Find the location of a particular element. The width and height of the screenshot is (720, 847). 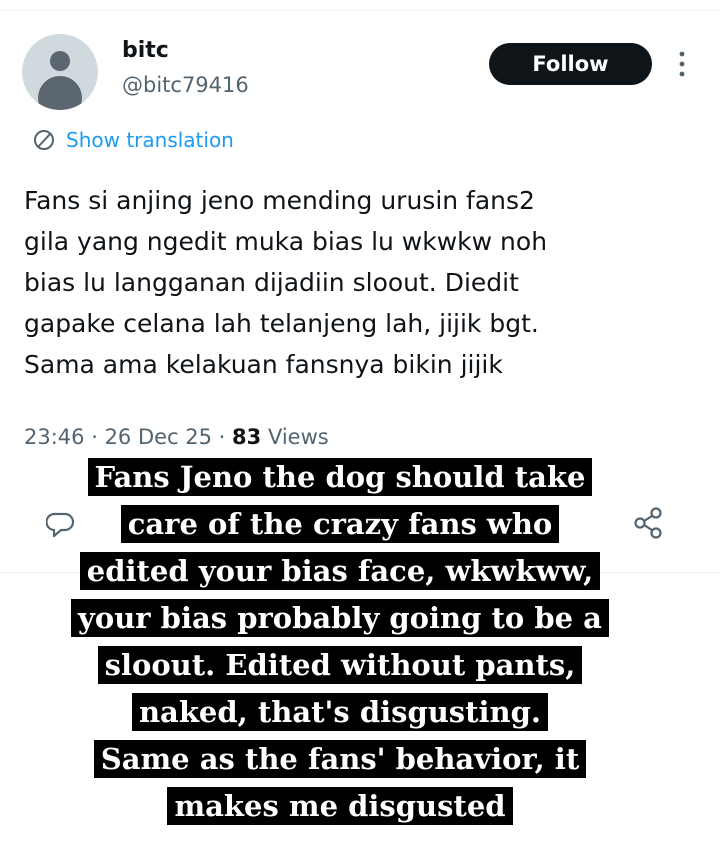

more-vertical-icon is located at coordinates (682, 64).